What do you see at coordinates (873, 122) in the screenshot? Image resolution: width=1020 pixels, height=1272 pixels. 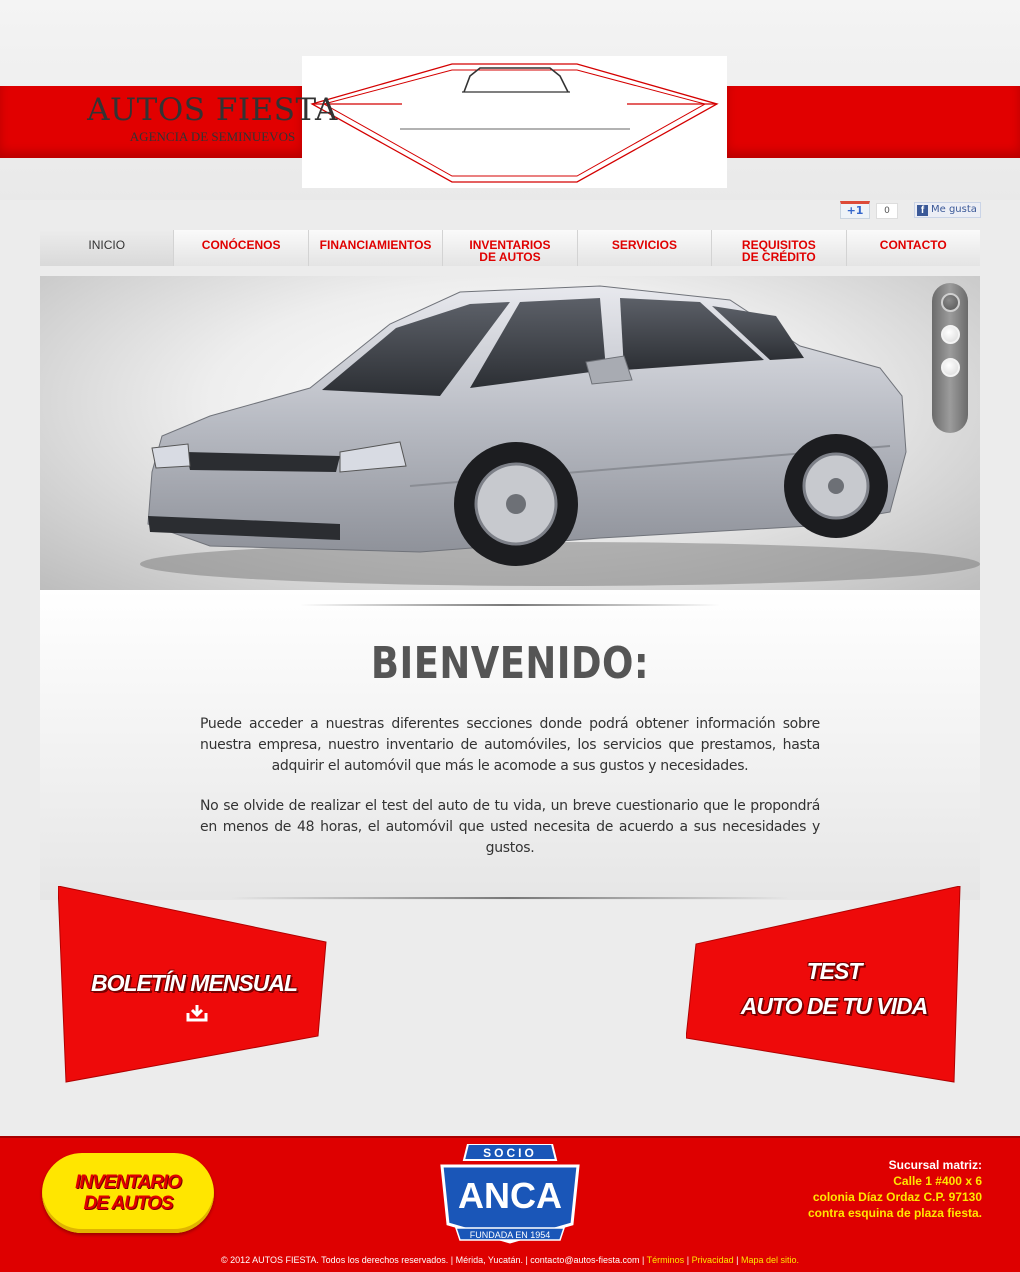 I see `header-red-band-right` at bounding box center [873, 122].